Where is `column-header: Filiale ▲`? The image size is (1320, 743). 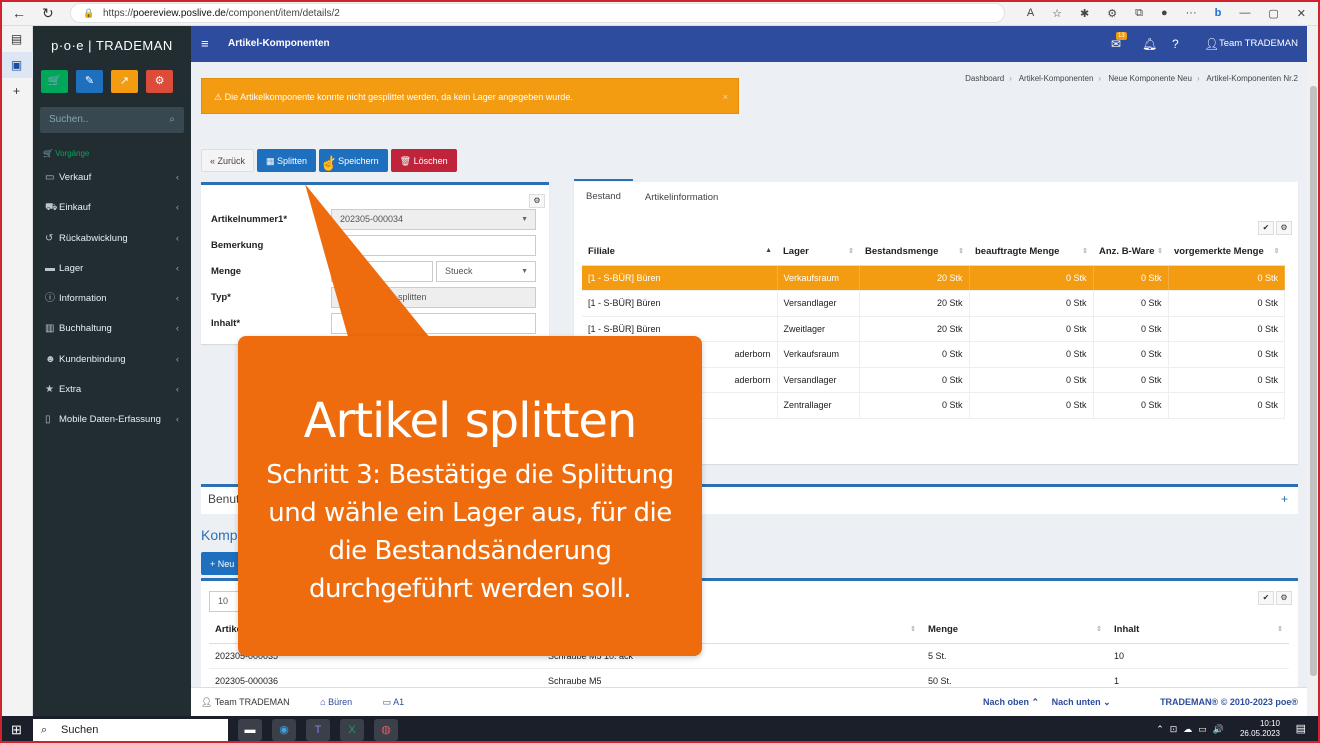
column-header: Filiale ▲ is located at coordinates (679, 252).